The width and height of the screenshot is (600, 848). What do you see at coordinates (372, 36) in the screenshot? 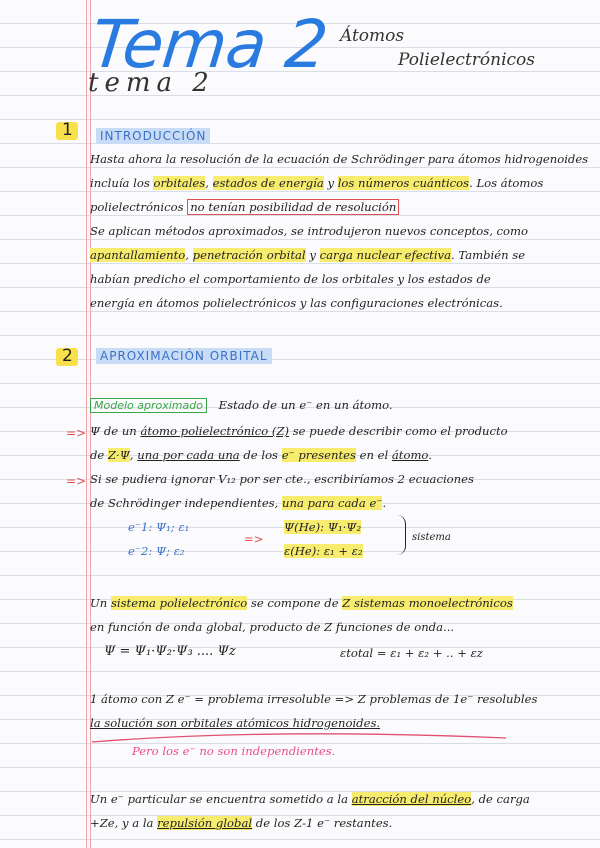
I see `topic-line-1: Átomos` at bounding box center [372, 36].